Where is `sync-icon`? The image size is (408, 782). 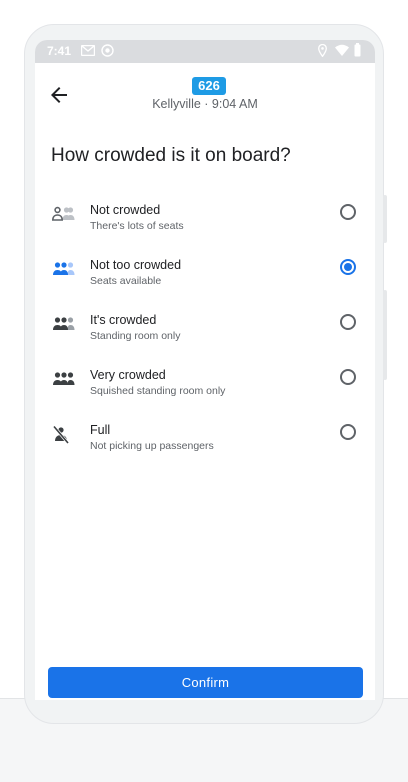
sync-icon is located at coordinates (107, 50).